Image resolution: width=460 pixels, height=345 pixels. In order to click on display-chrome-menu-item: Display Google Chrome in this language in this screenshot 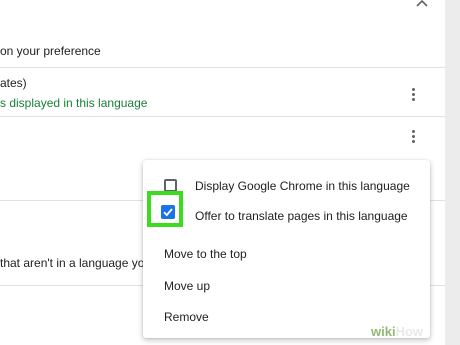, I will do `click(286, 185)`.